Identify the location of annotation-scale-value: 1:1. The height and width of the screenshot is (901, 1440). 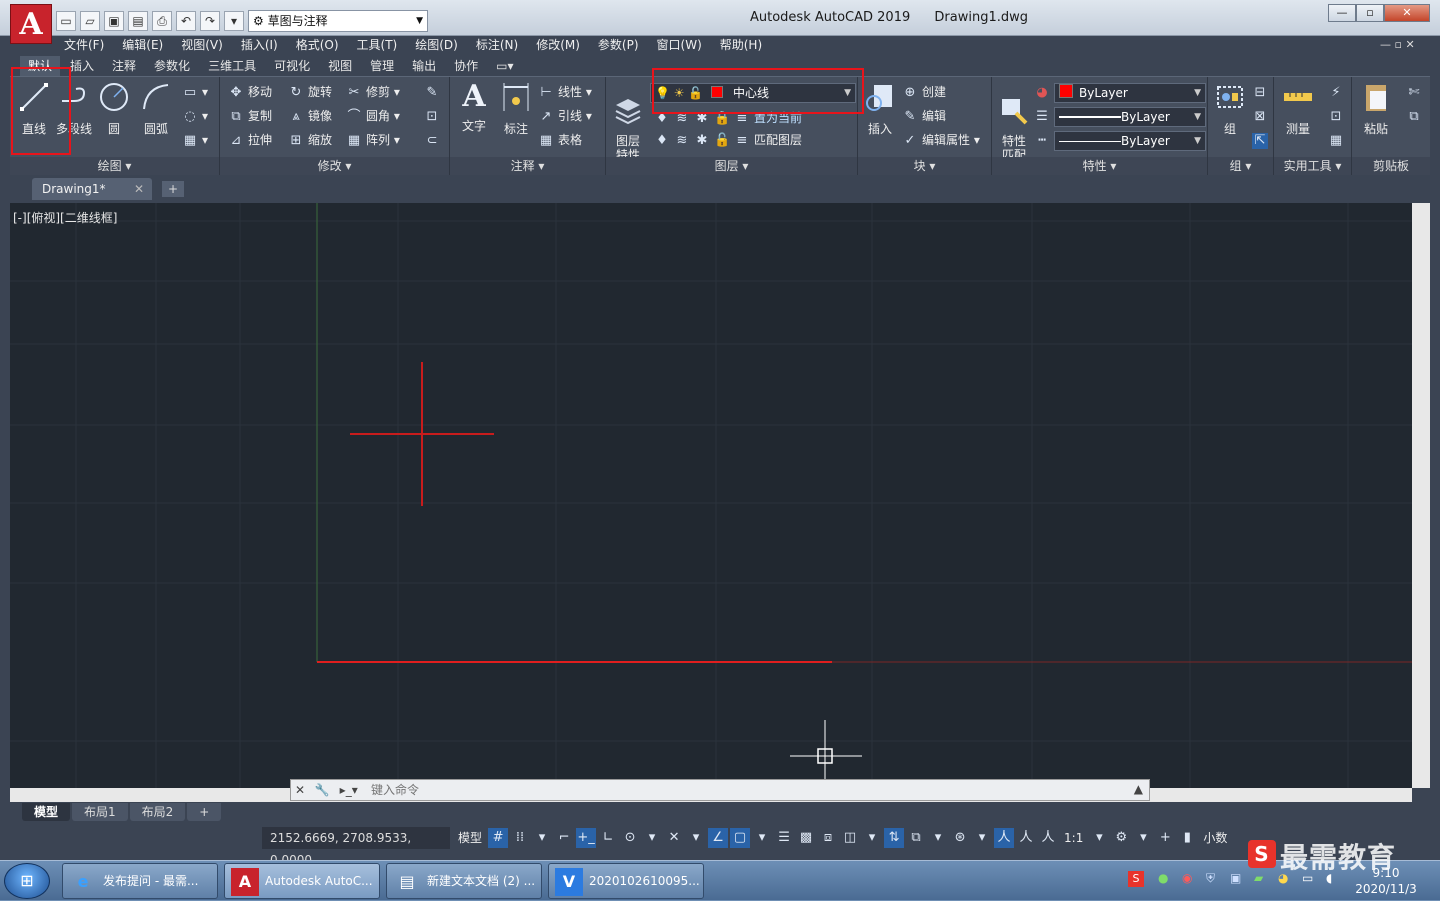
(1073, 838).